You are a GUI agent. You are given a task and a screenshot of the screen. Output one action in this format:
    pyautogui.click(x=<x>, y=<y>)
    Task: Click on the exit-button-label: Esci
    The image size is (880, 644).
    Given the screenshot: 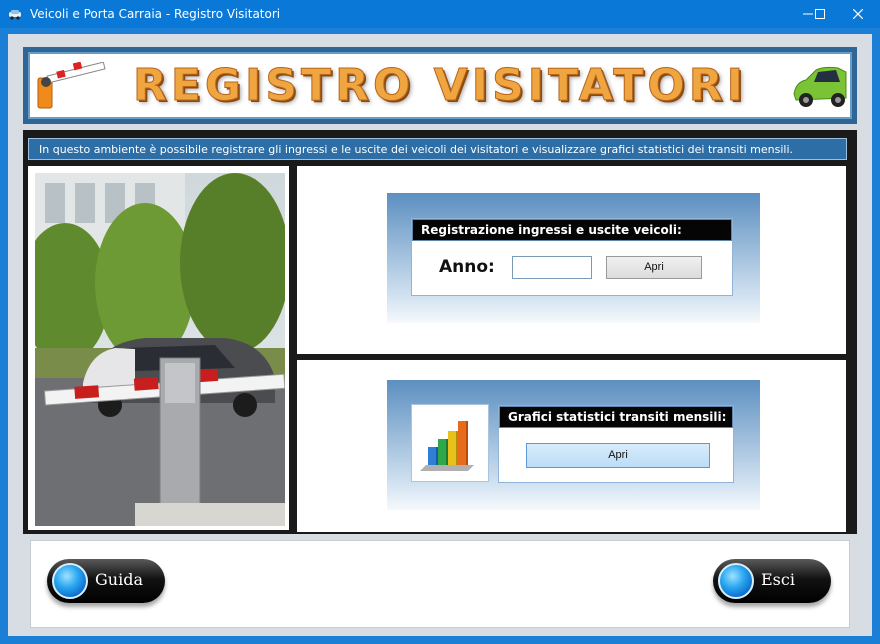 What is the action you would take?
    pyautogui.click(x=778, y=579)
    